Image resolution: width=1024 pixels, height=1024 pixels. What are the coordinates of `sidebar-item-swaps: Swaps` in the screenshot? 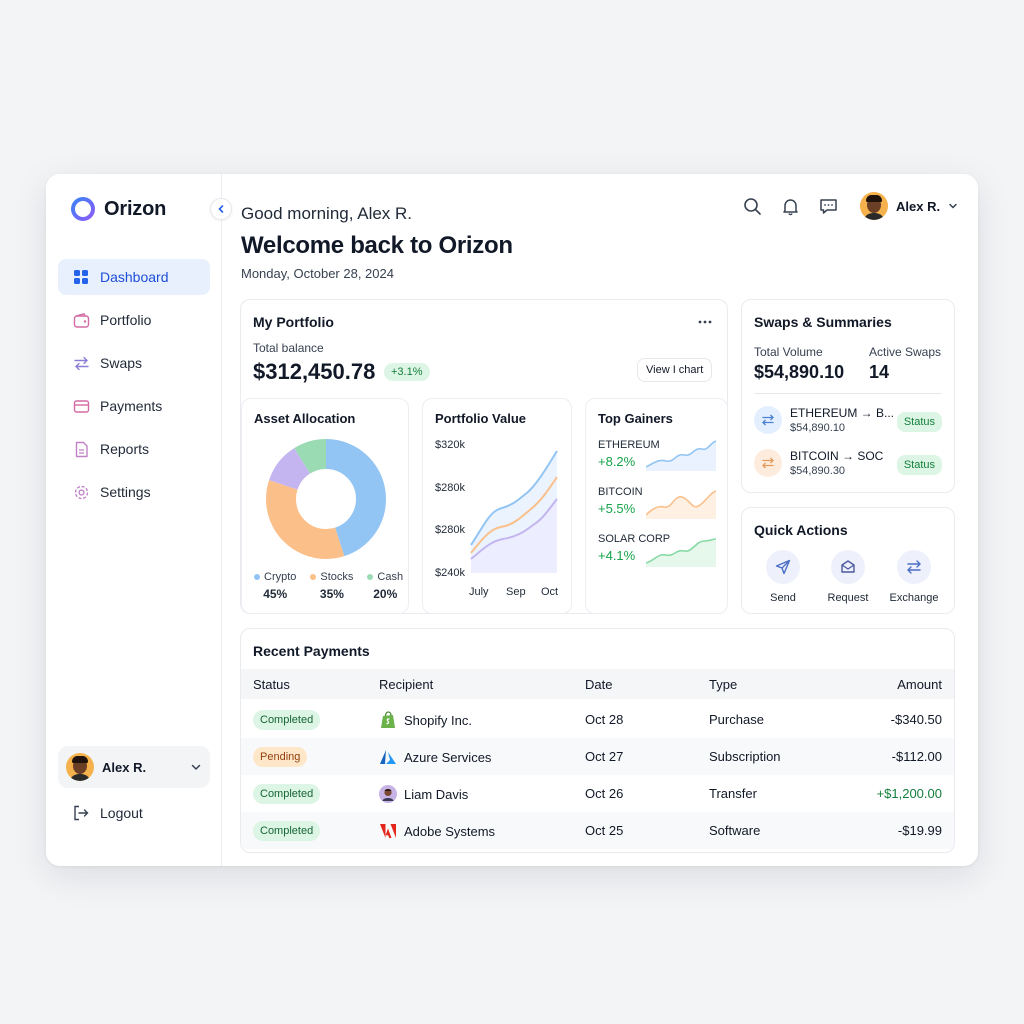 It's located at (134, 363).